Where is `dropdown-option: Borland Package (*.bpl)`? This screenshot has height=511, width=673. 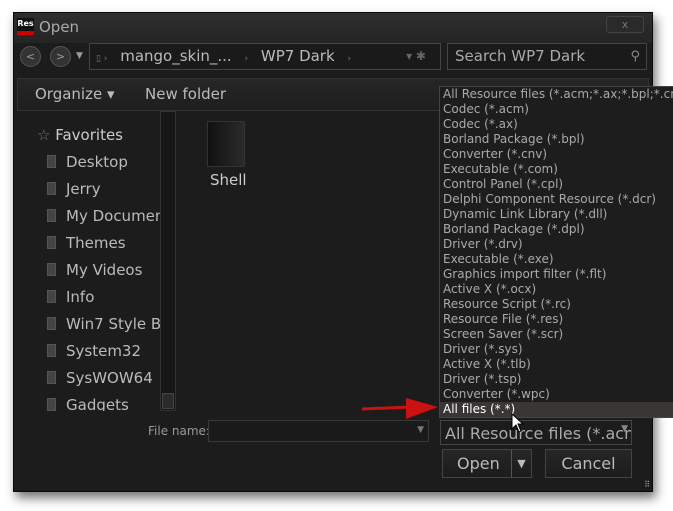
dropdown-option: Borland Package (*.bpl) is located at coordinates (556, 139).